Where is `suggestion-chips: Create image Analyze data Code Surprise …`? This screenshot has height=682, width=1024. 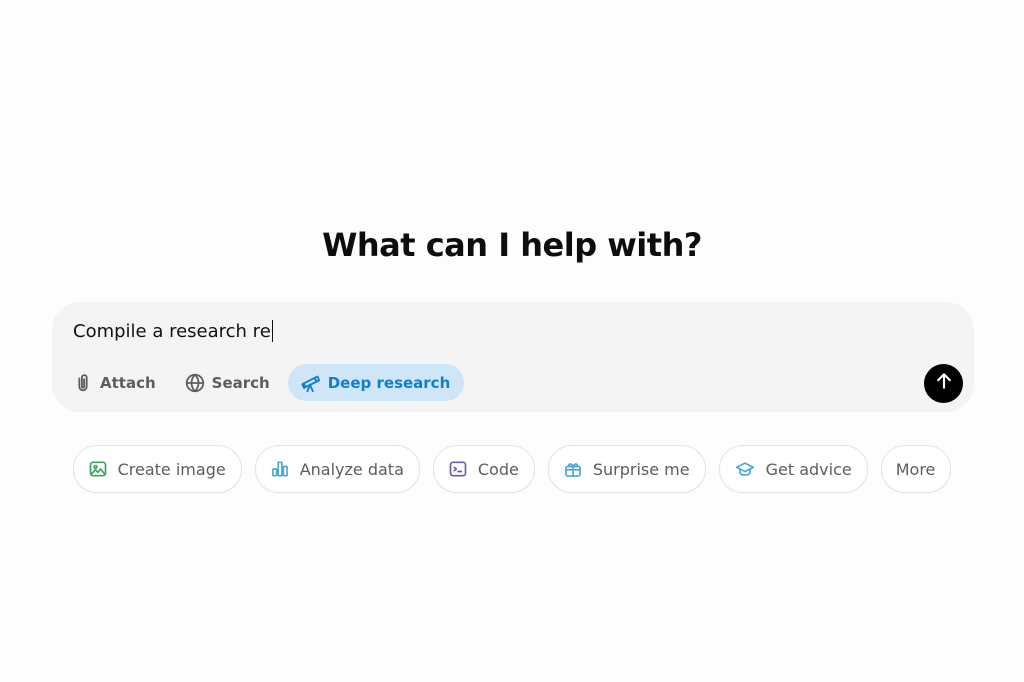 suggestion-chips: Create image Analyze data Code Surprise … is located at coordinates (512, 469).